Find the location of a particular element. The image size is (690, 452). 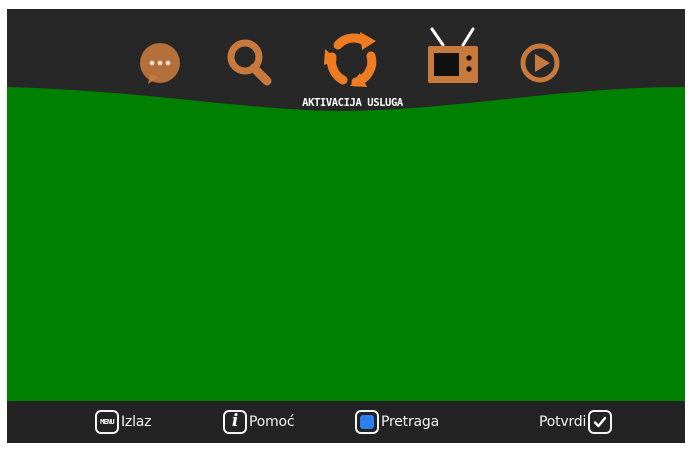

search-action: Pretraga is located at coordinates (397, 422).